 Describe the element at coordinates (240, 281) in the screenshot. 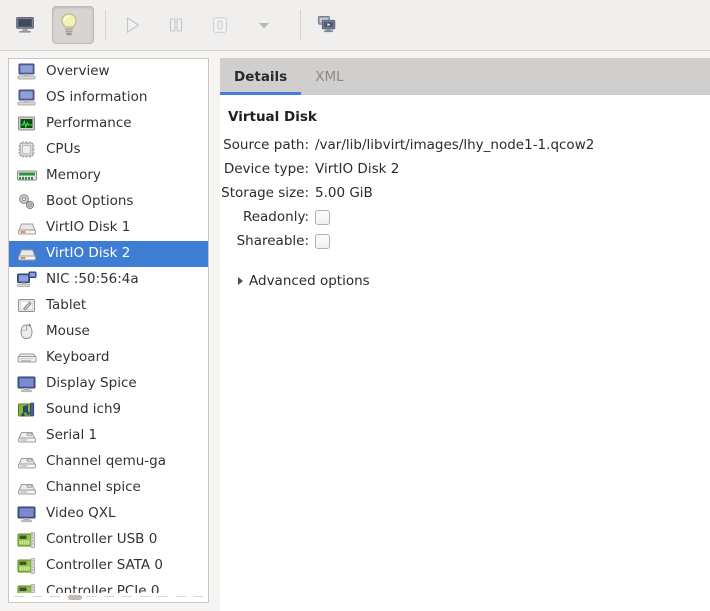

I see `triangle-right-icon` at that location.